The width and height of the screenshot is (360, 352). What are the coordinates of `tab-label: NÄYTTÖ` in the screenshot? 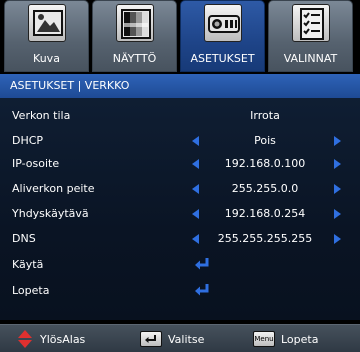 It's located at (134, 58).